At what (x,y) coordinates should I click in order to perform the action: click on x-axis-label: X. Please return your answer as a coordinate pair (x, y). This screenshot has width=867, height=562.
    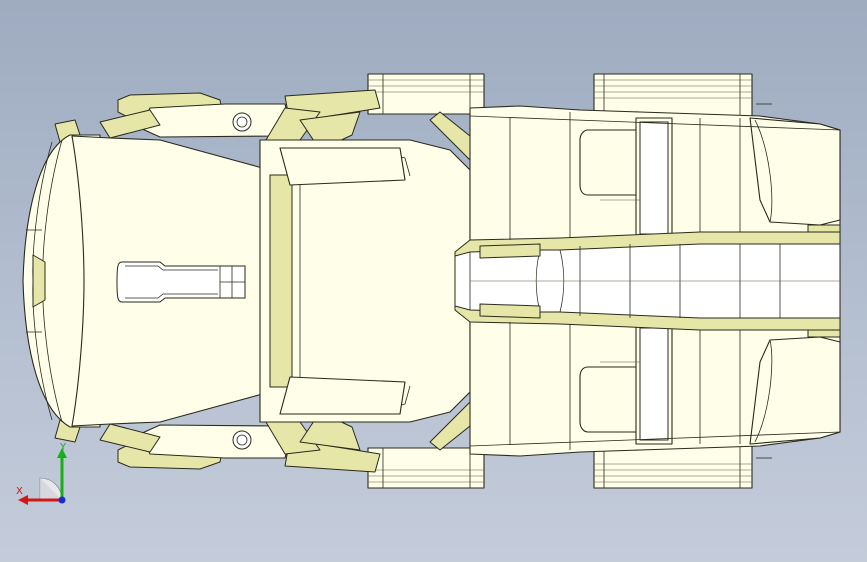
    Looking at the image, I should click on (19, 491).